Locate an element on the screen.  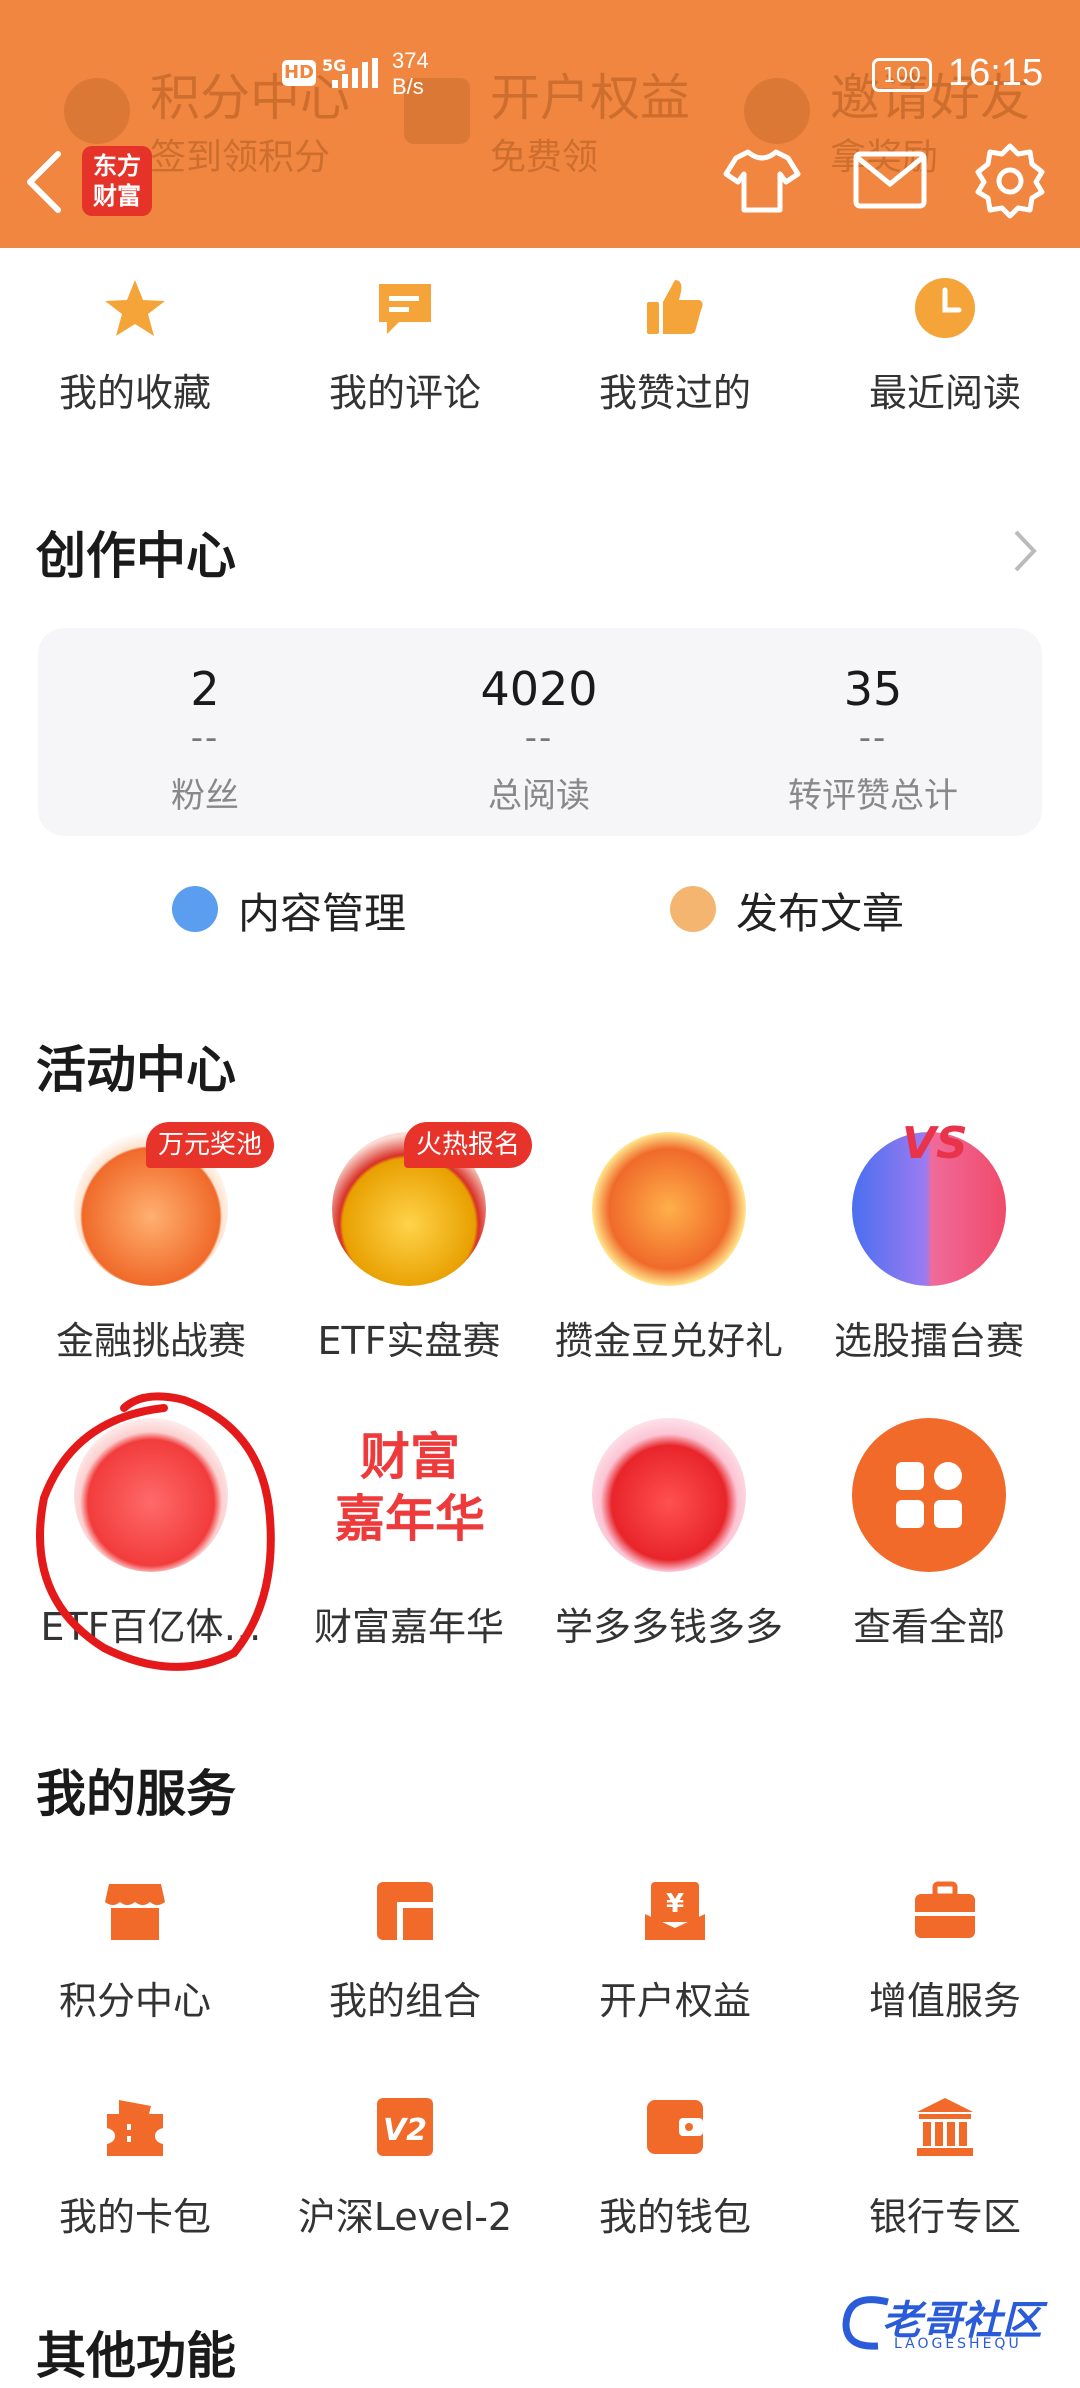
portfolio-icon is located at coordinates (405, 1911).